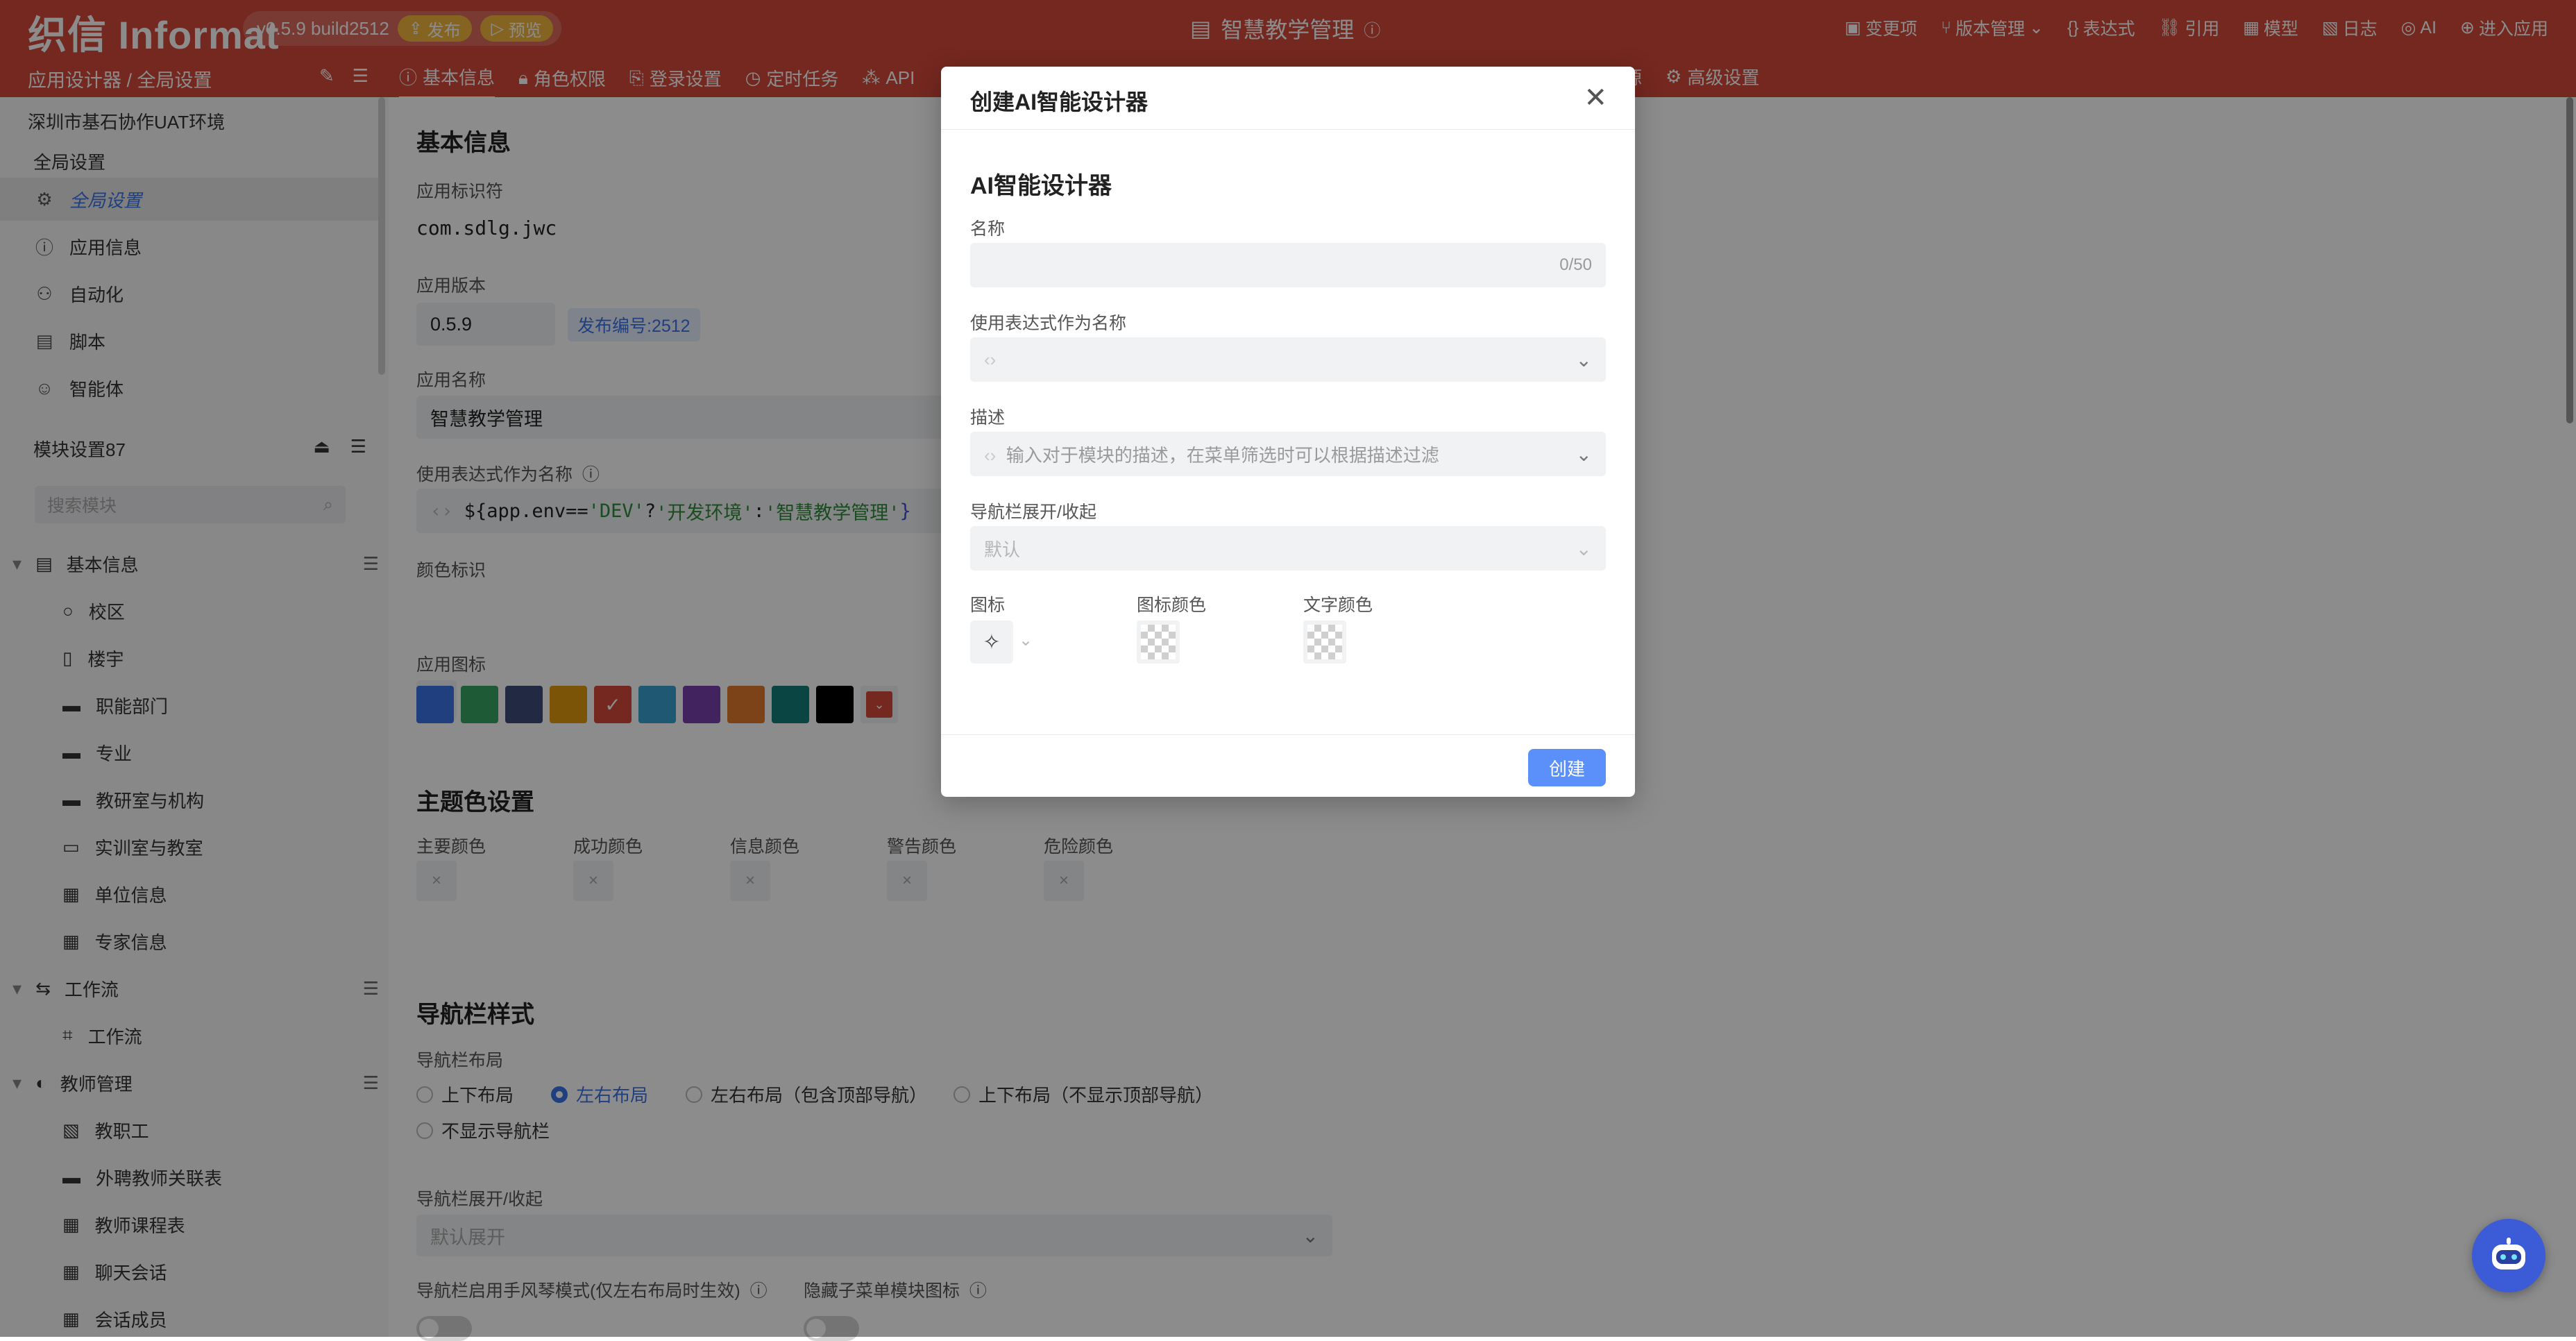  Describe the element at coordinates (1288, 265) in the screenshot. I see `name-input: 0/50` at that location.